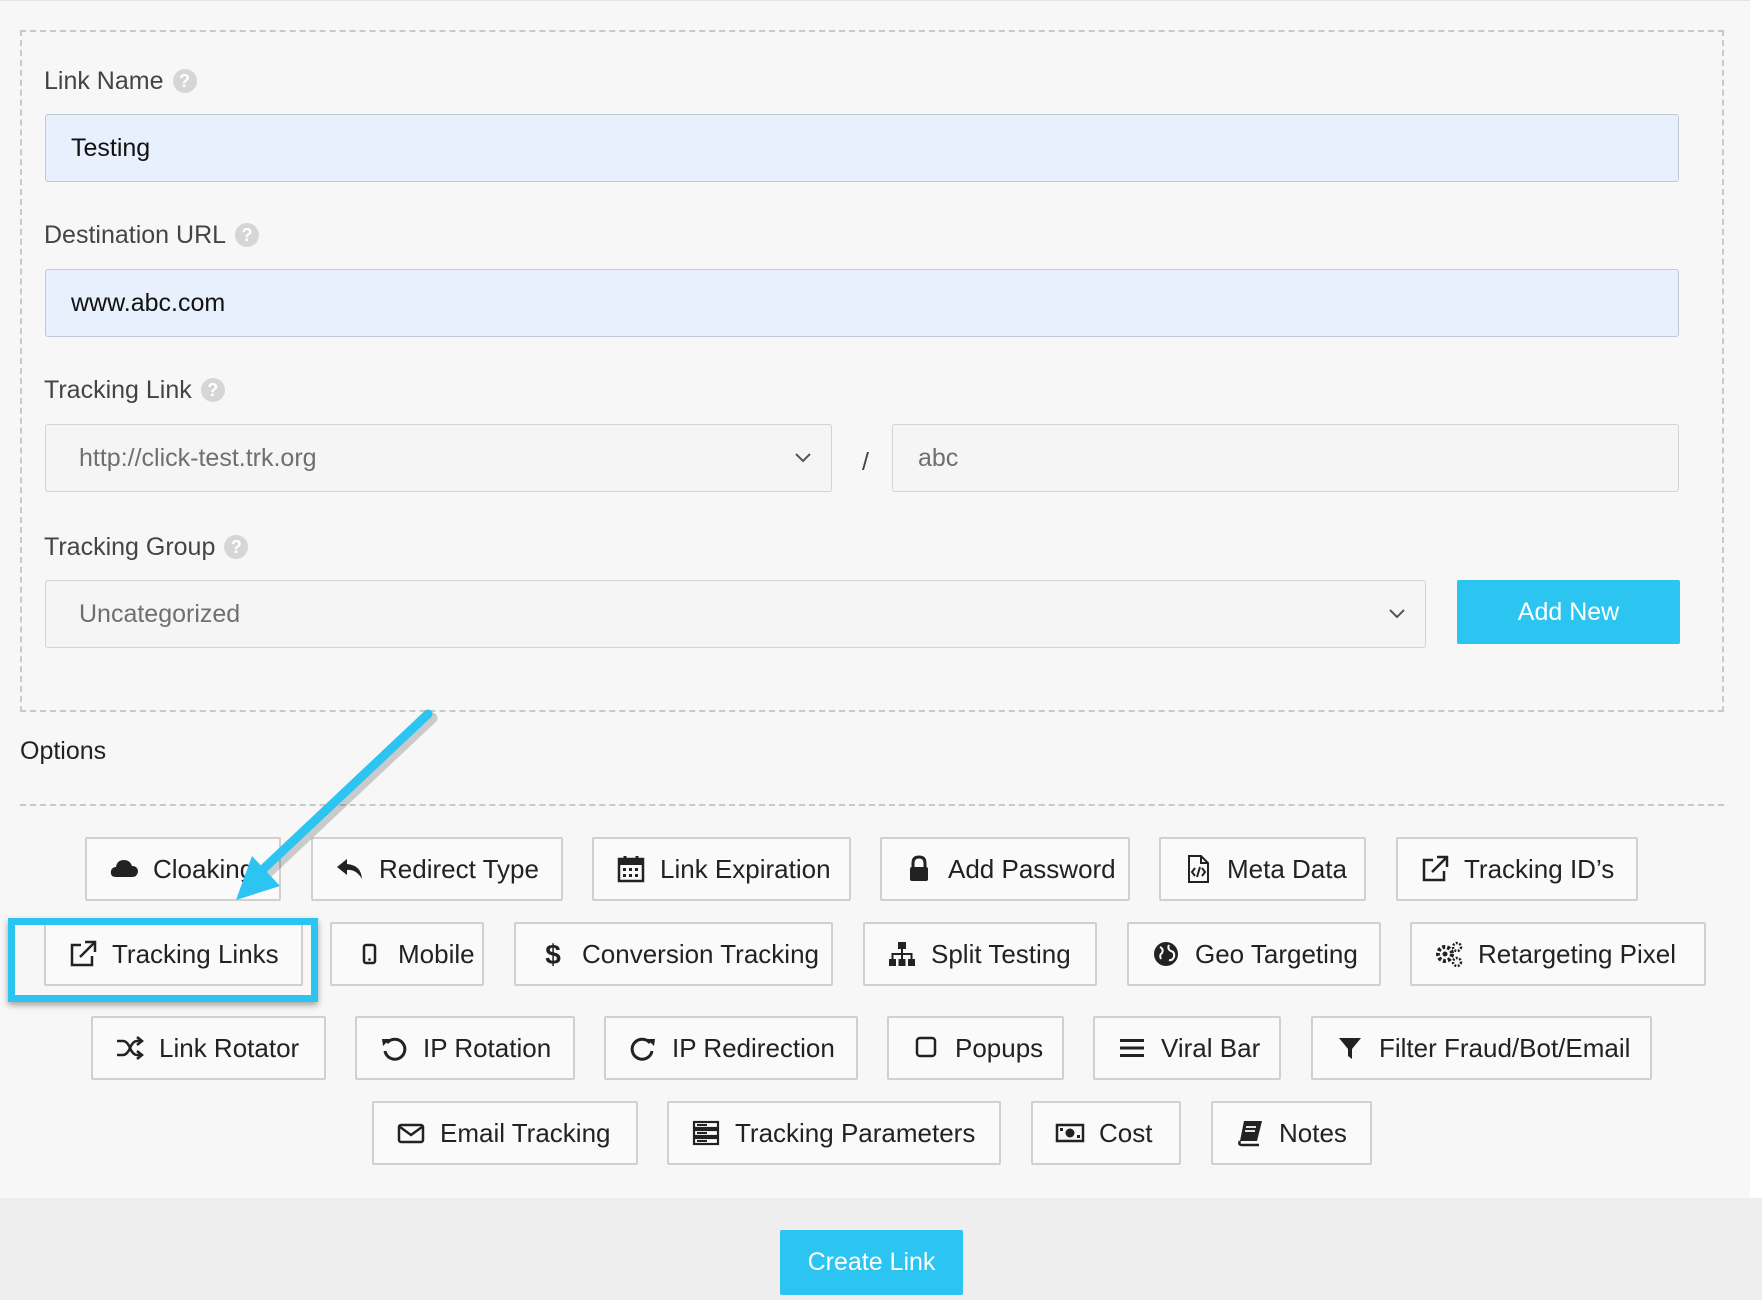 Image resolution: width=1762 pixels, height=1300 pixels. I want to click on money-bill-icon, so click(1070, 1133).